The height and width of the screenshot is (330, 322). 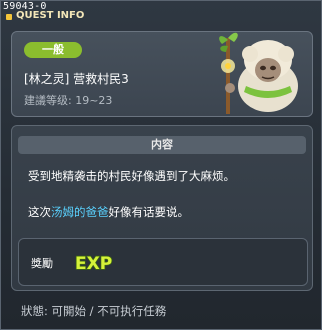 I want to click on title-bar: QUEST INFO, so click(x=64, y=17).